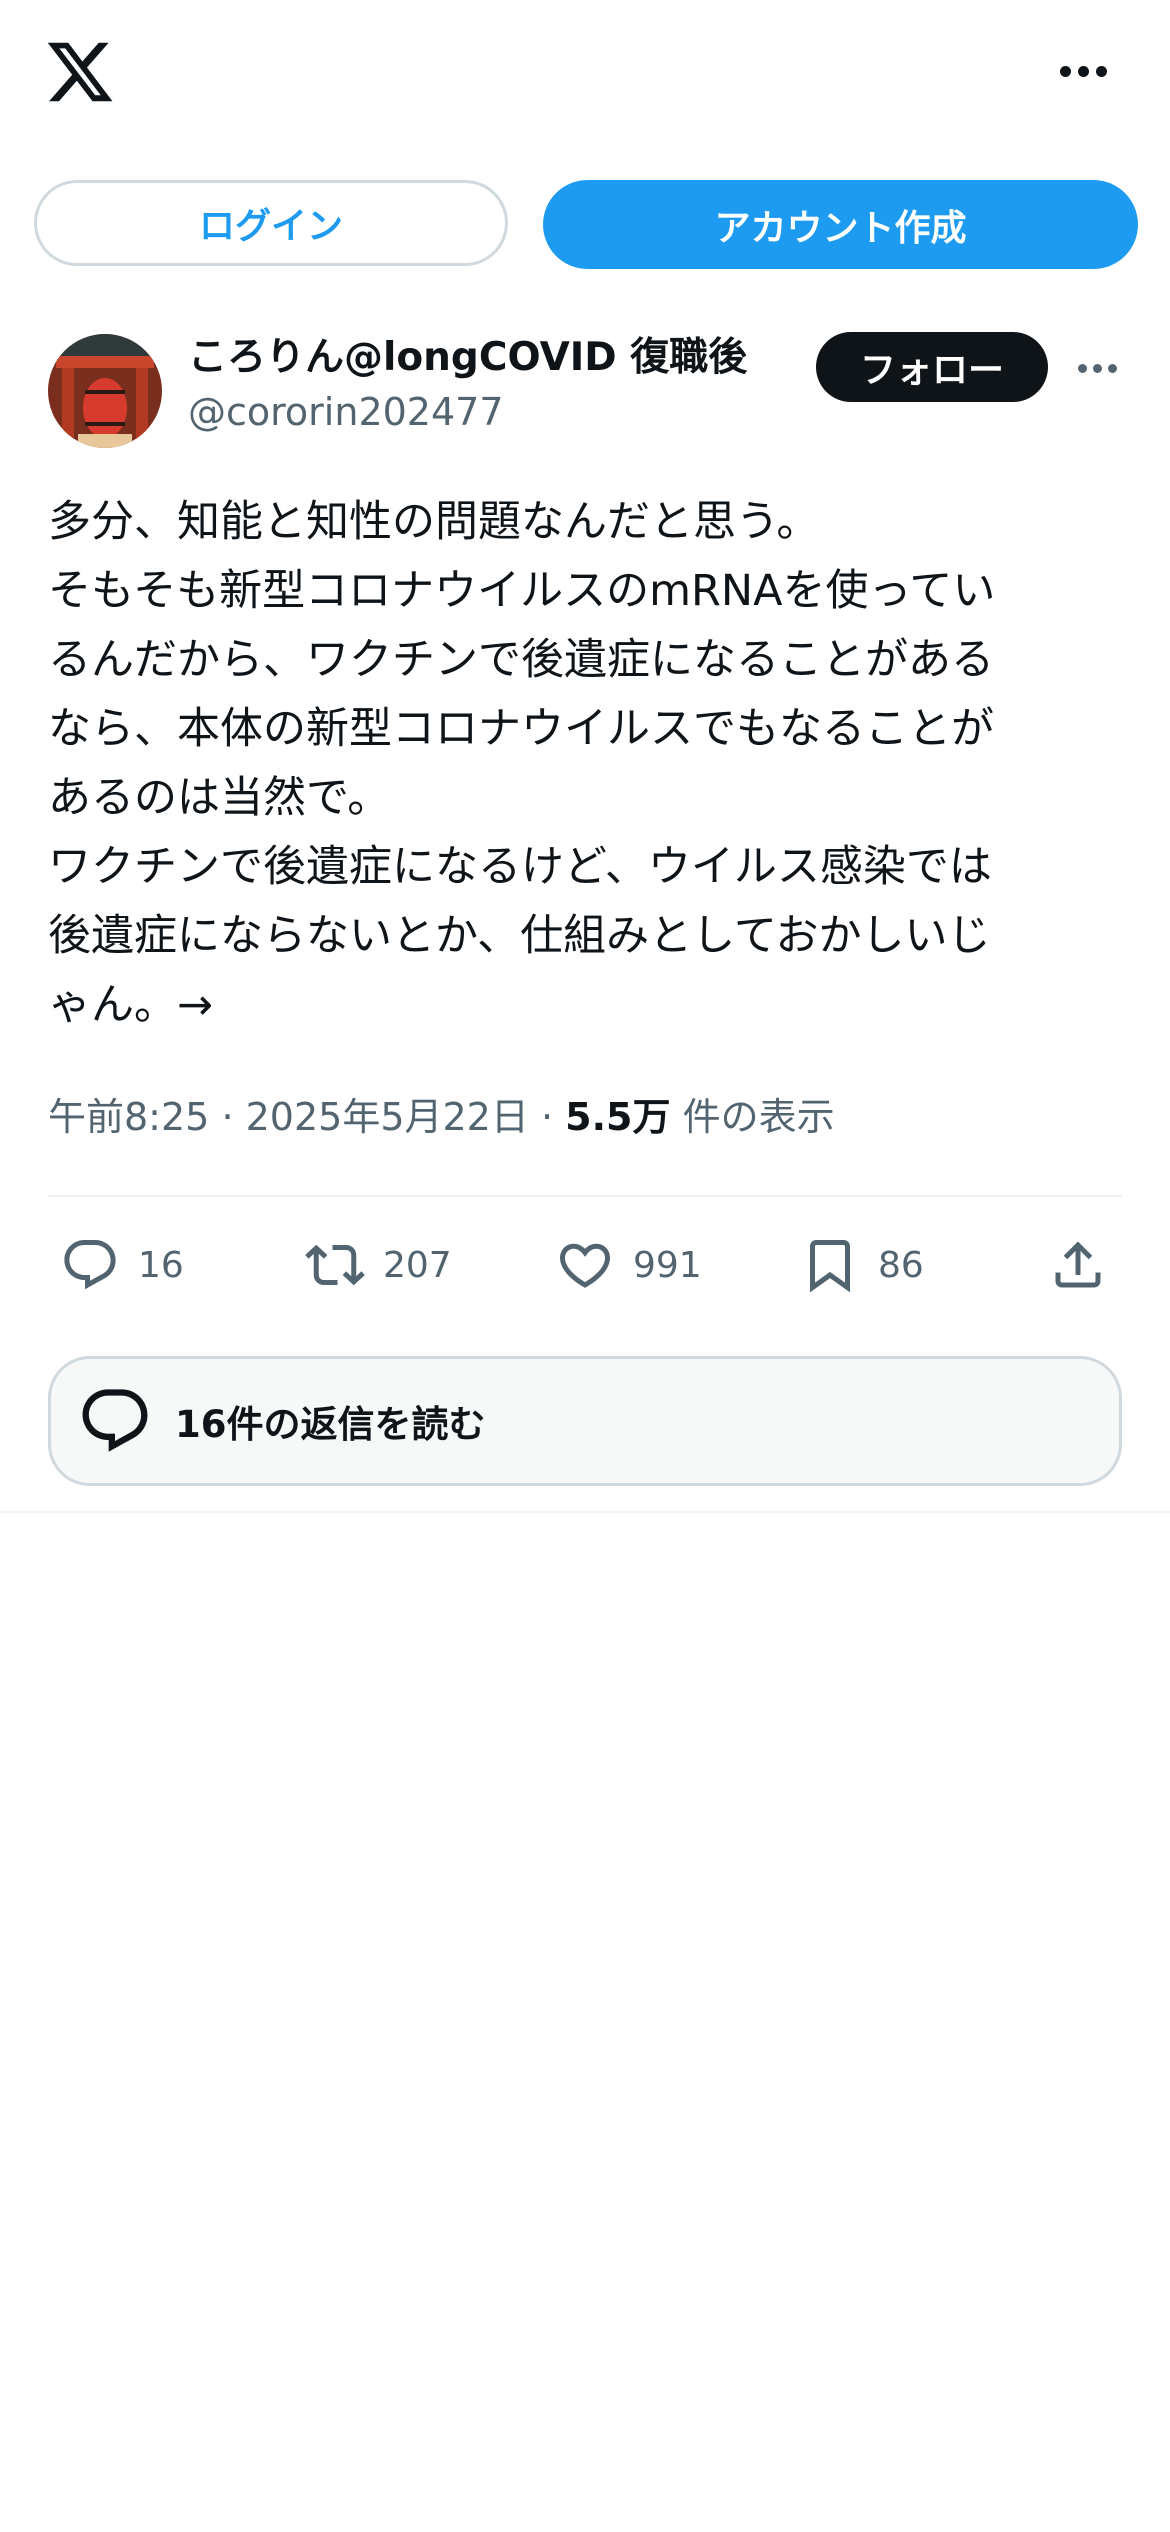 The height and width of the screenshot is (2532, 1170). What do you see at coordinates (122, 1265) in the screenshot?
I see `reply-button: 16` at bounding box center [122, 1265].